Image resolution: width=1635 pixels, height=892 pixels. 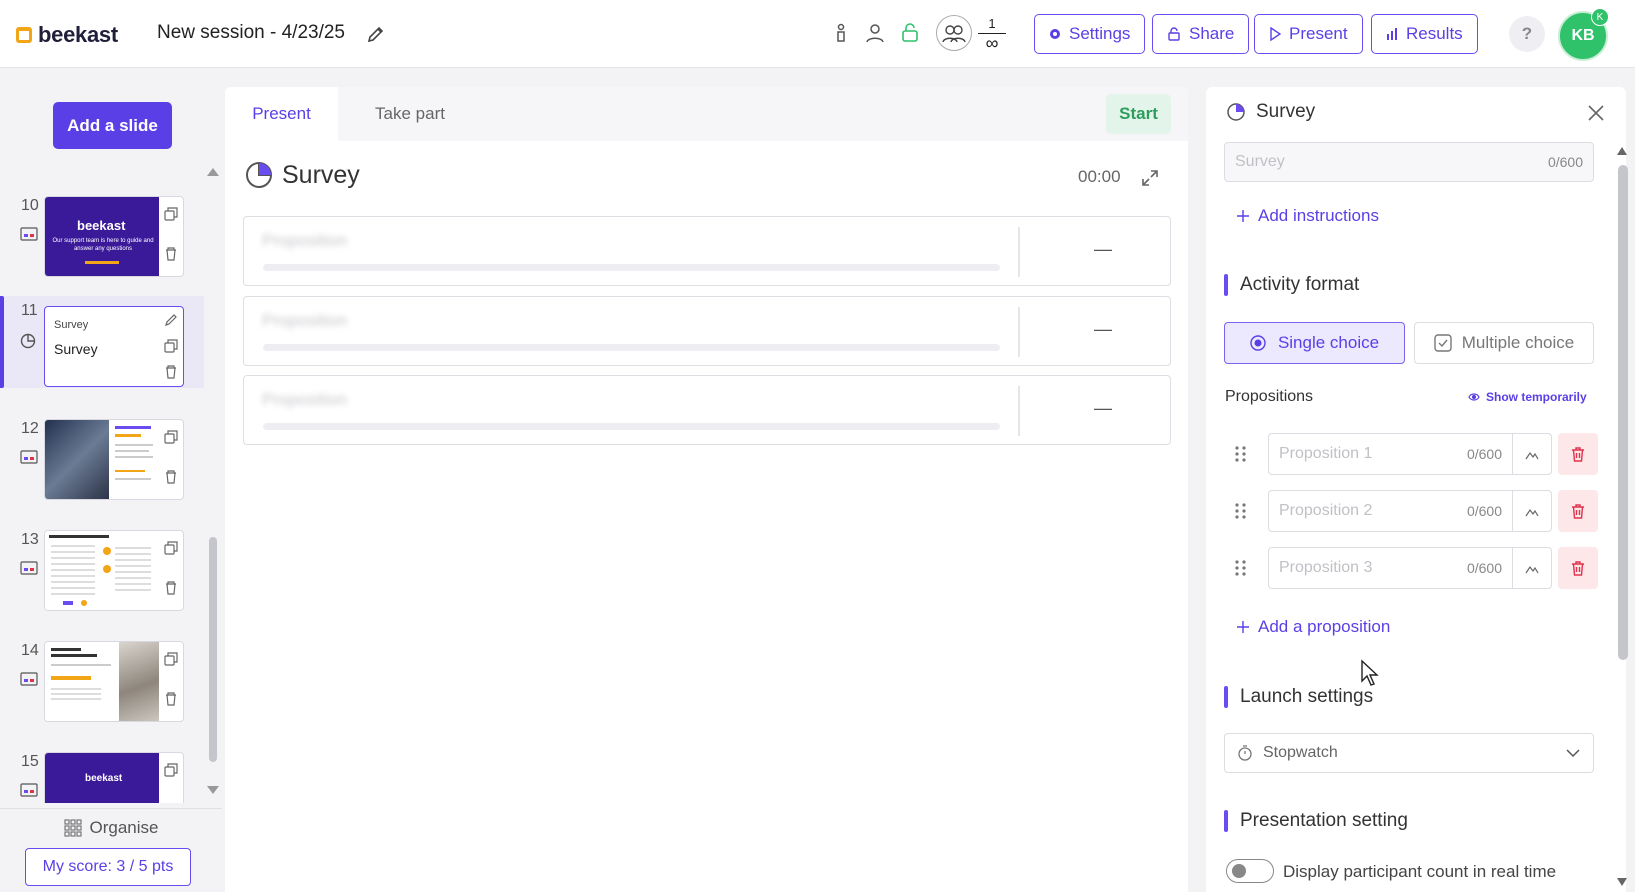 I want to click on checkbox-icon, so click(x=1443, y=343).